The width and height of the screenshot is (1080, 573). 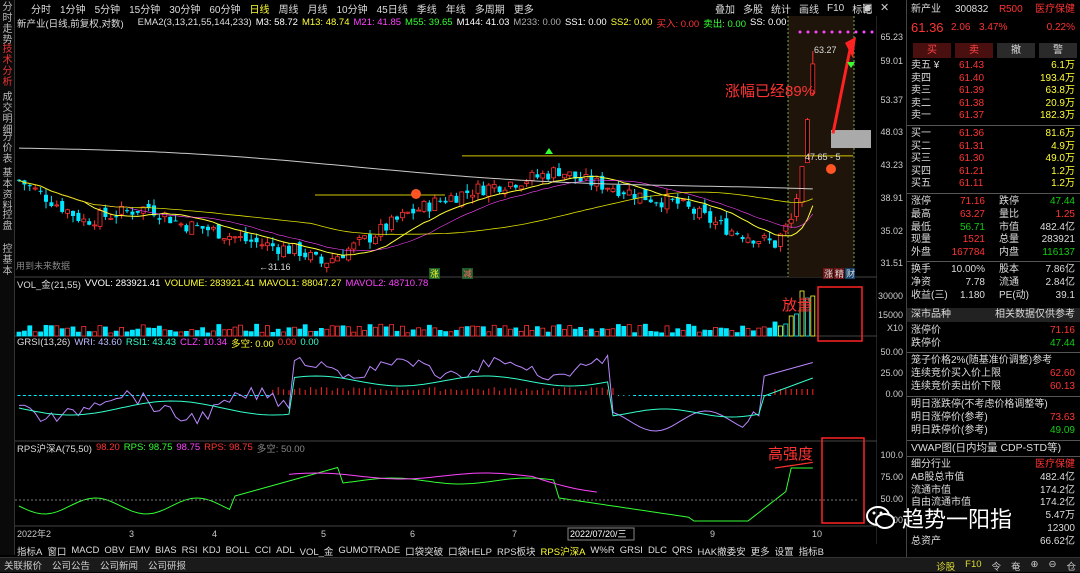 I want to click on indicator-tab-22: 更多, so click(x=760, y=551).